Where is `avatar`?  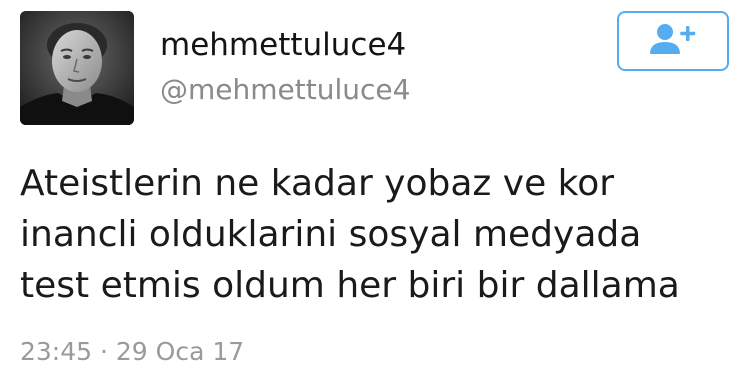
avatar is located at coordinates (77, 68).